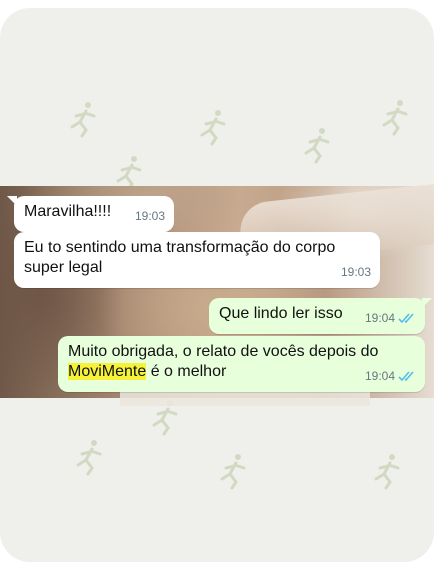 The width and height of the screenshot is (434, 568). Describe the element at coordinates (281, 313) in the screenshot. I see `message-text: Que lindo ler isso` at that location.